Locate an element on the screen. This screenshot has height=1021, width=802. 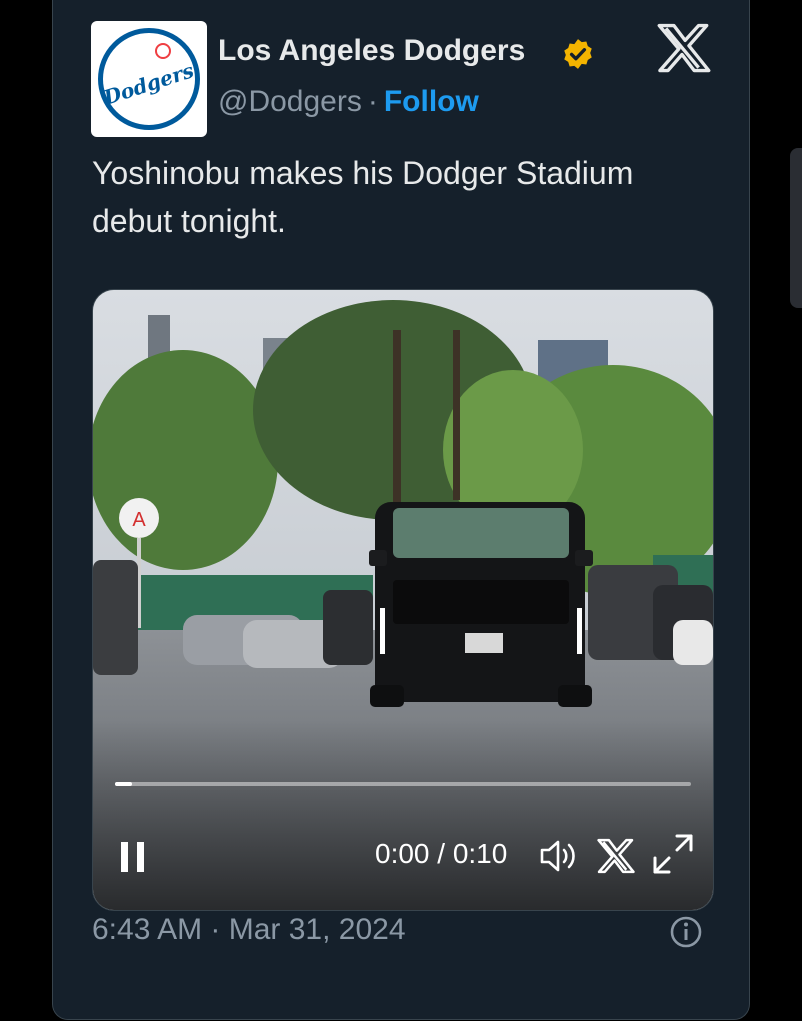
handle-row: @Dodgers · Follow is located at coordinates (348, 102).